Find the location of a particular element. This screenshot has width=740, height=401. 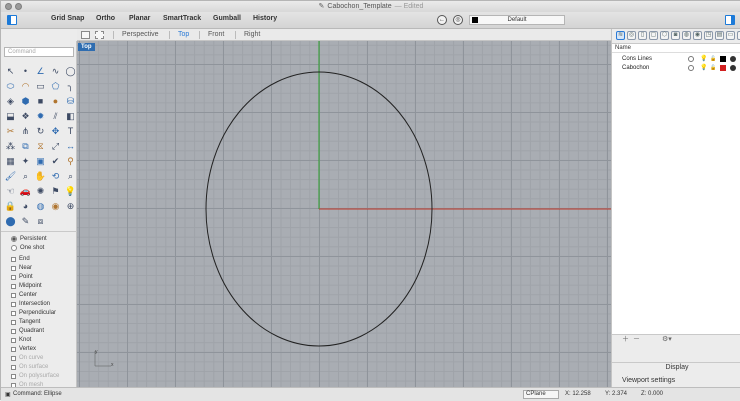

maximize-viewport-icon is located at coordinates (99, 35).